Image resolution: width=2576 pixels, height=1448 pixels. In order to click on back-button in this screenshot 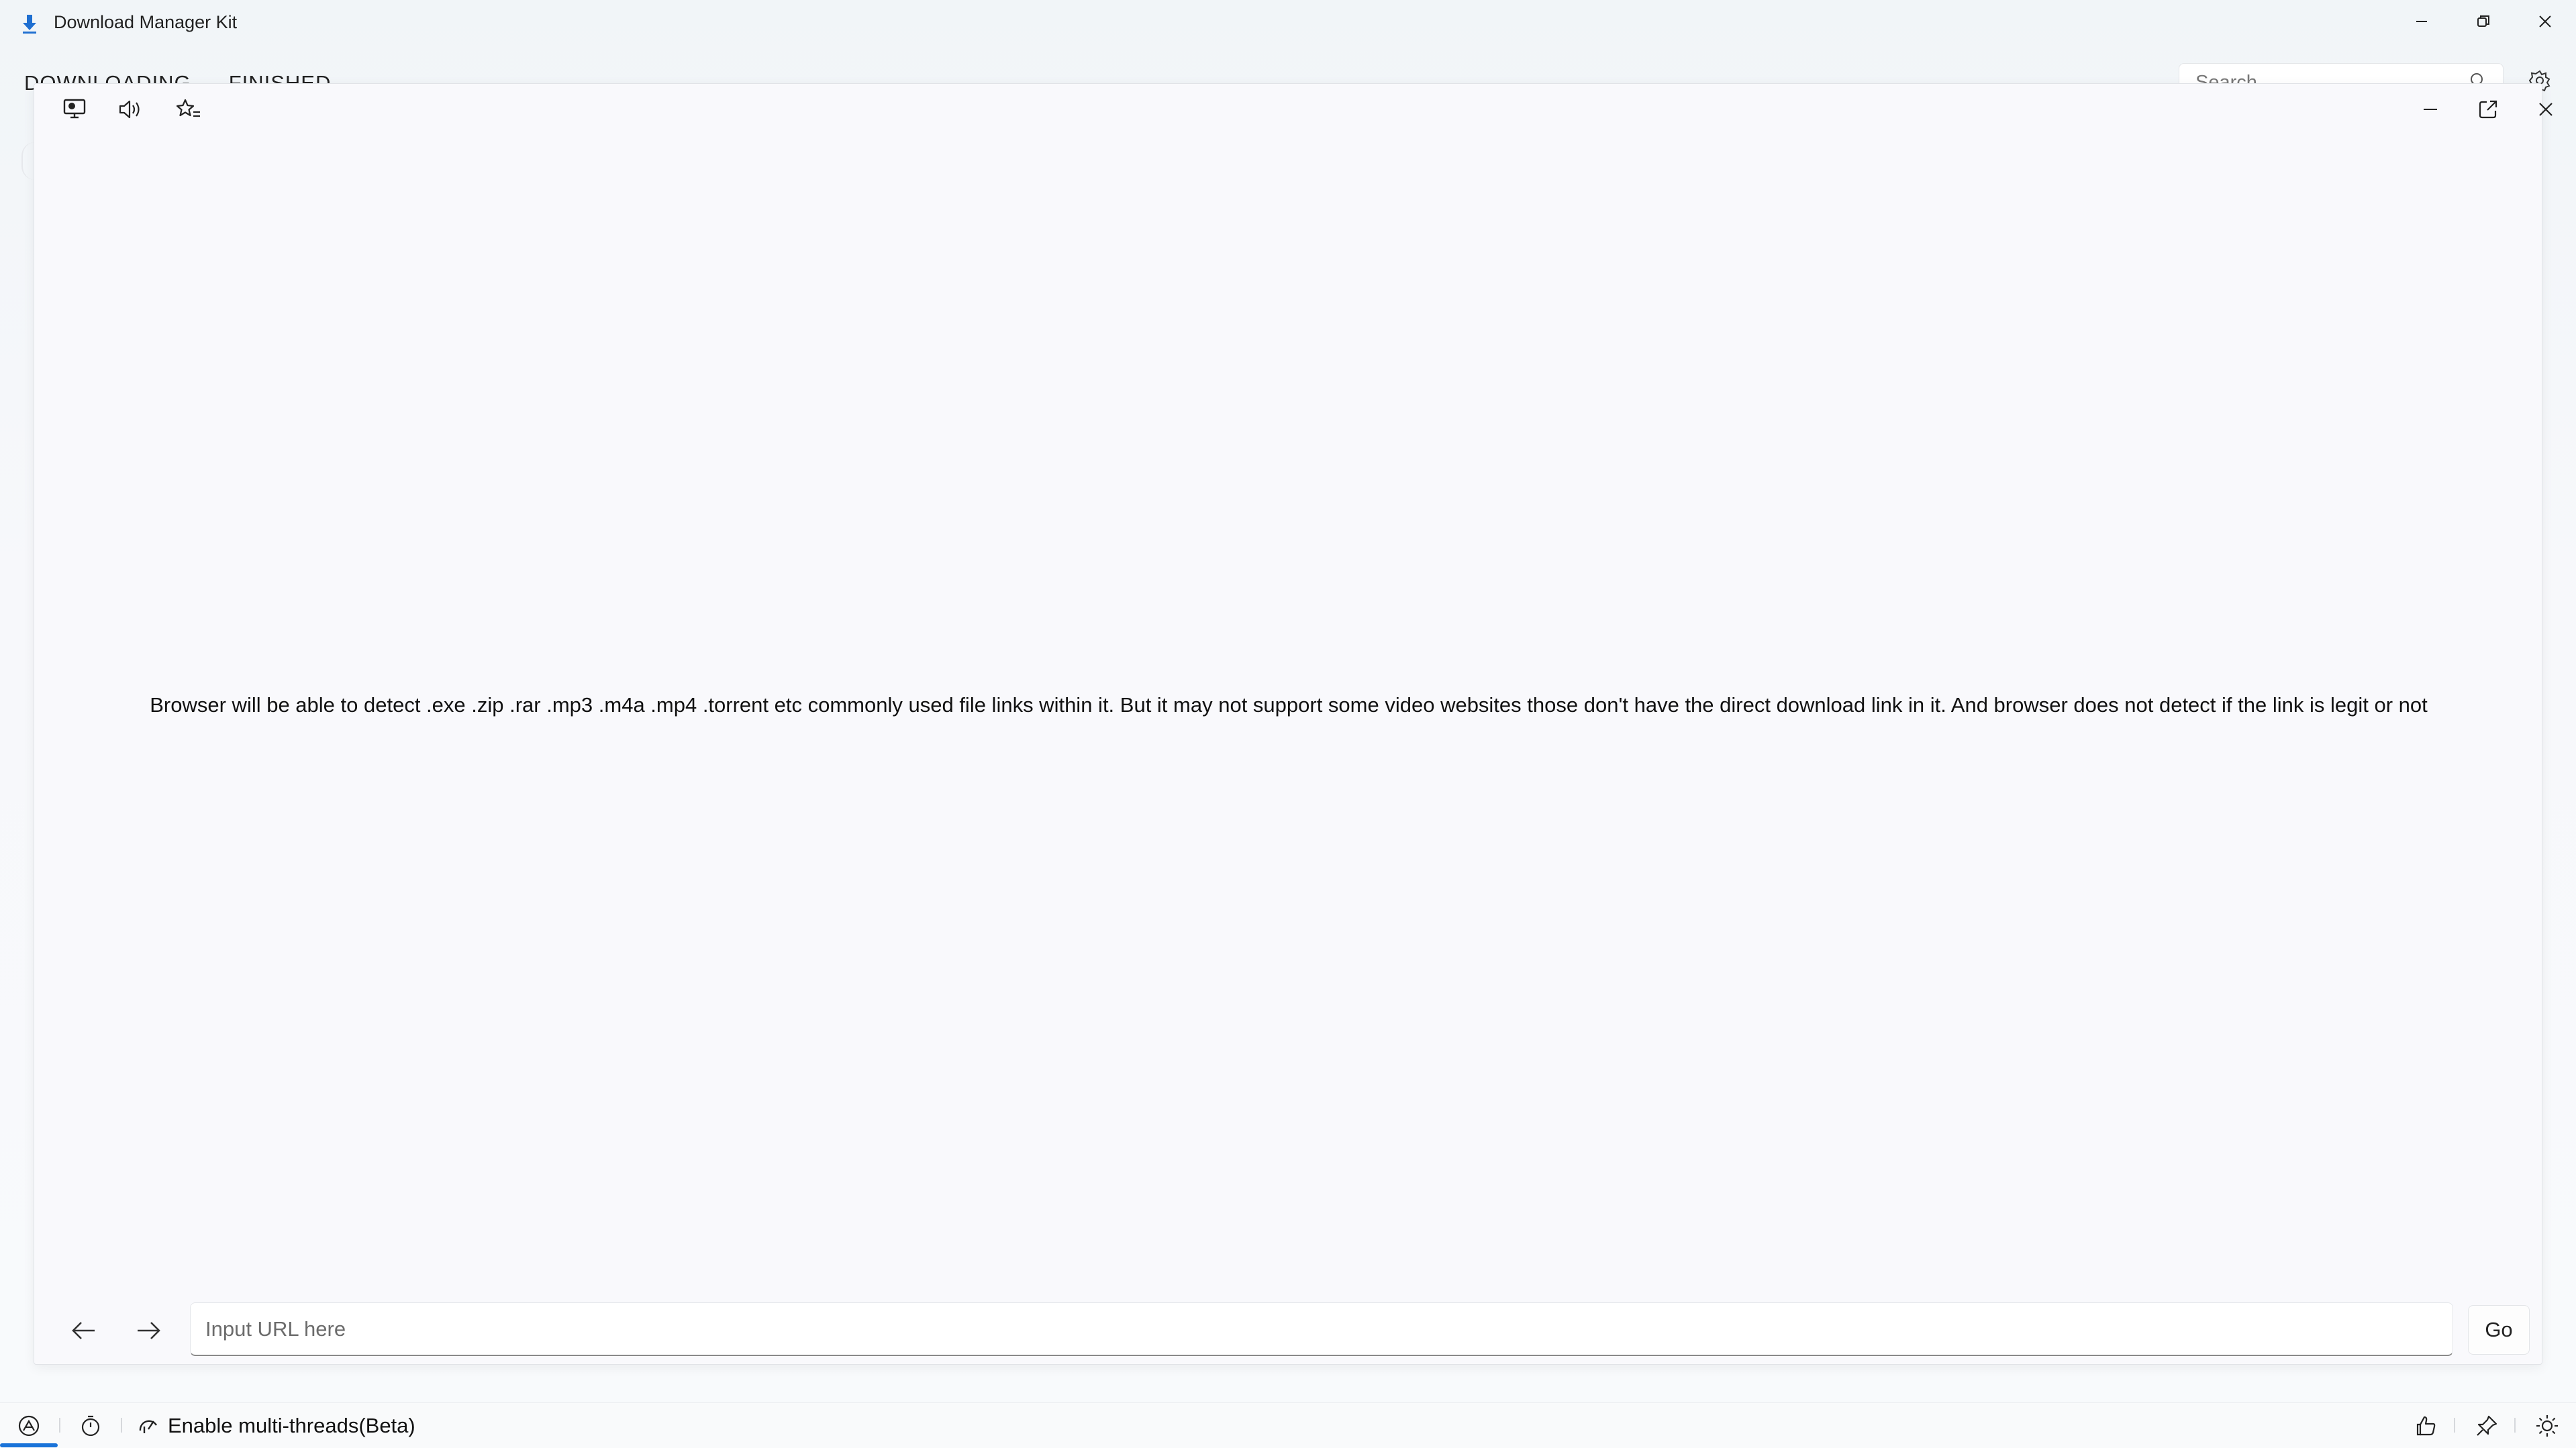, I will do `click(84, 1330)`.